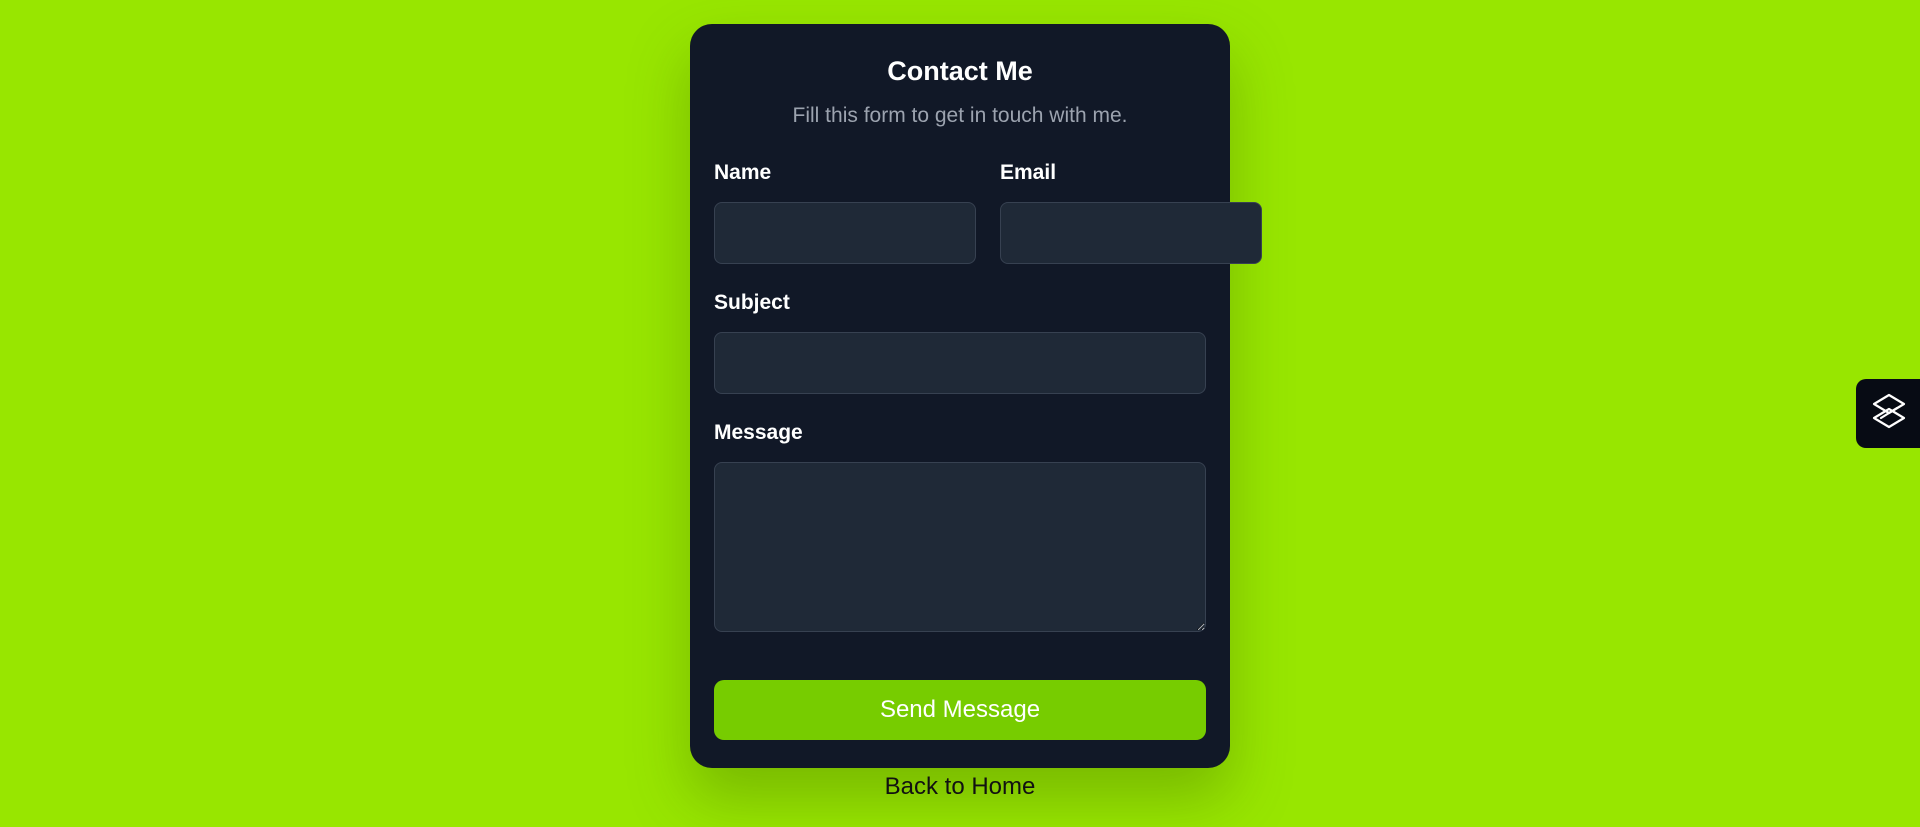 This screenshot has height=827, width=1920. I want to click on message-textarea, so click(960, 547).